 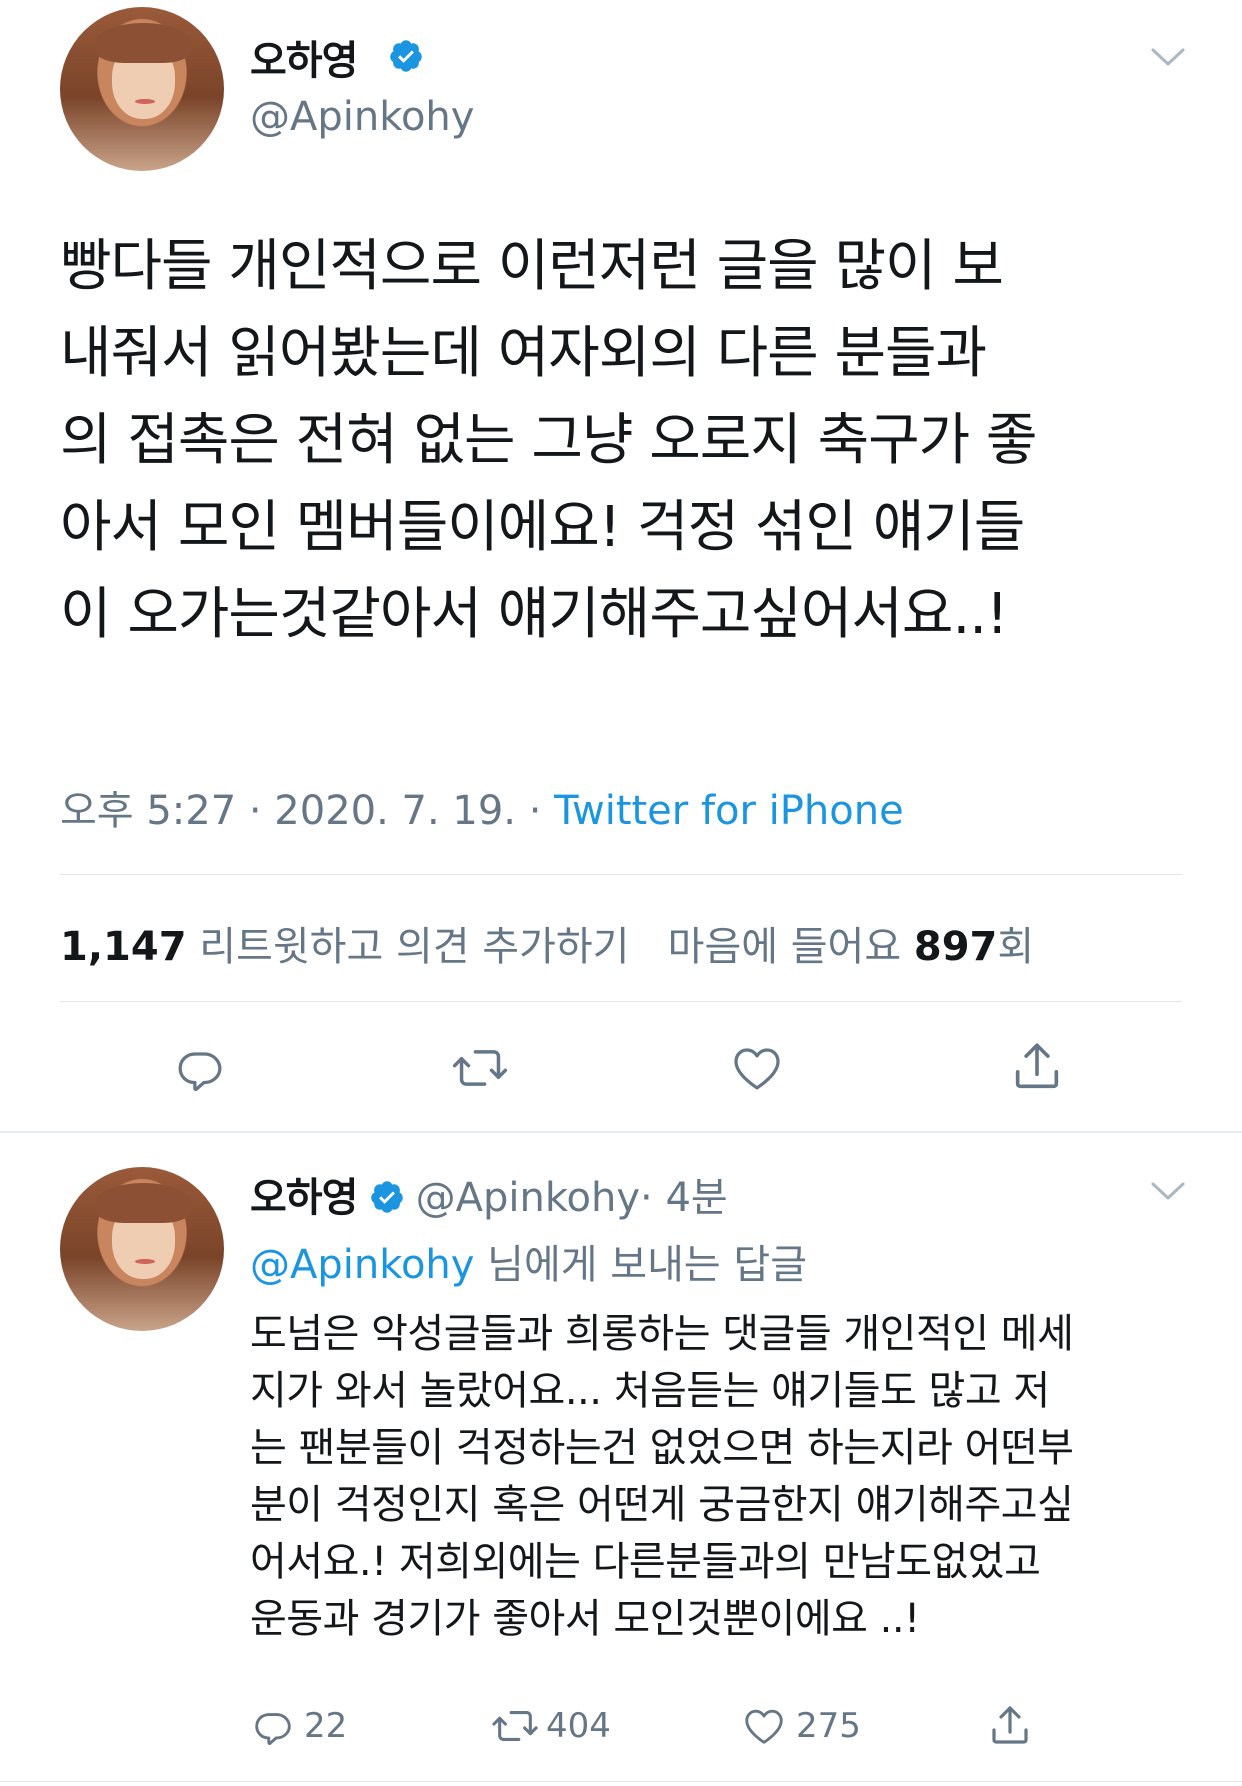 What do you see at coordinates (650, 1391) in the screenshot?
I see `reply-text-line: 지가 와서 놀랐어요... 처음듣는 얘기들도 많고 저` at bounding box center [650, 1391].